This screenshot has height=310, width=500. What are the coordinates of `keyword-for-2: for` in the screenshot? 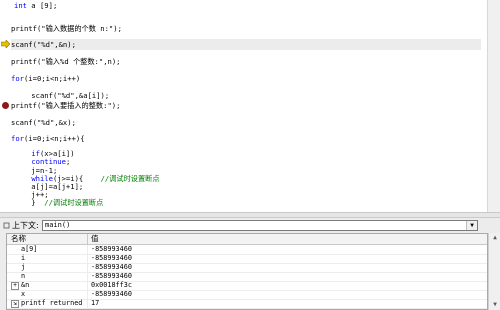 It's located at (17, 138).